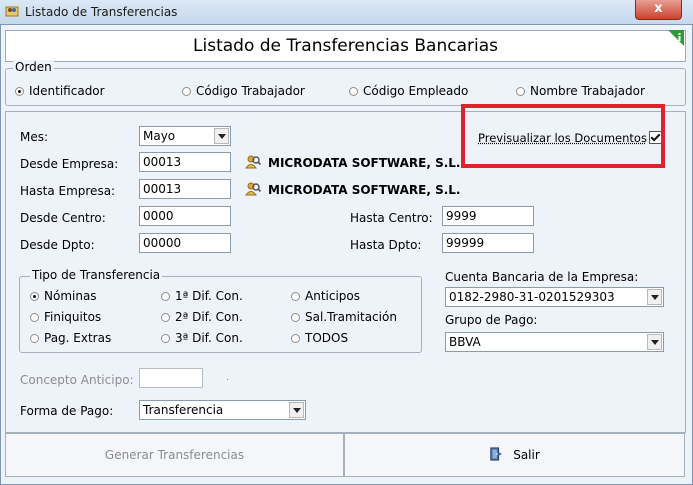 This screenshot has width=693, height=485. What do you see at coordinates (554, 342) in the screenshot?
I see `grupo-pago-select: BBVA` at bounding box center [554, 342].